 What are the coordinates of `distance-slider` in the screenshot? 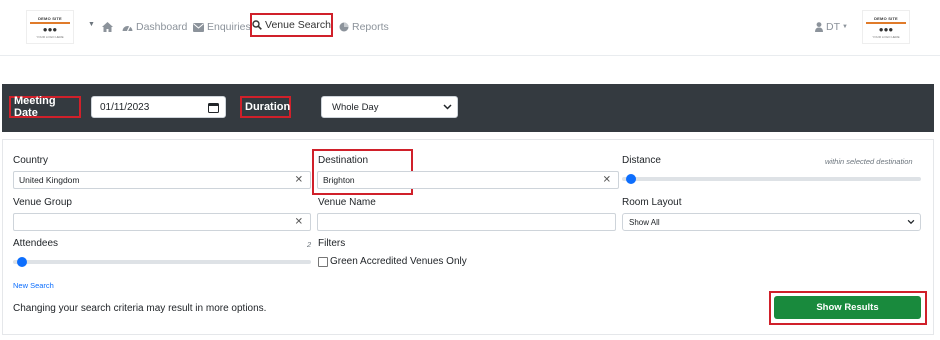 It's located at (771, 179).